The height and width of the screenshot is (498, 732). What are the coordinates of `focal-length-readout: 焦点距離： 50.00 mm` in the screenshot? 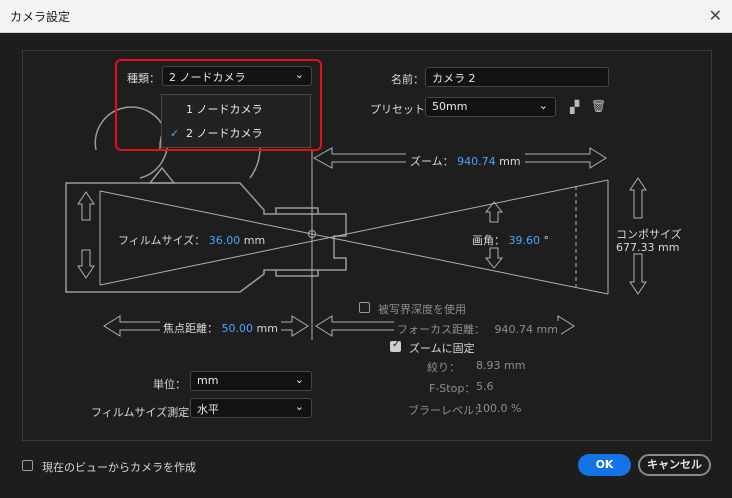 It's located at (220, 328).